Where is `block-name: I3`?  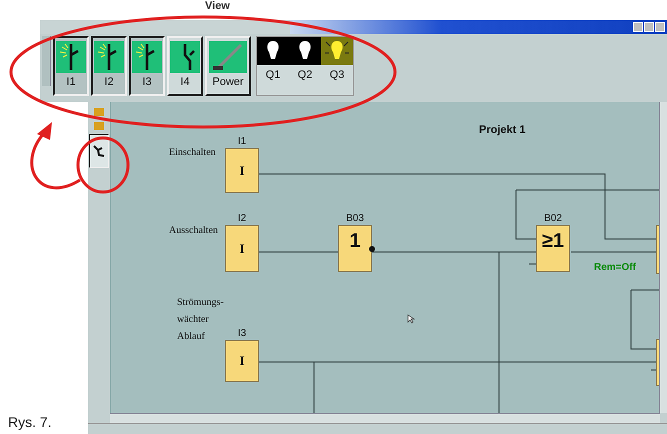 block-name: I3 is located at coordinates (242, 334).